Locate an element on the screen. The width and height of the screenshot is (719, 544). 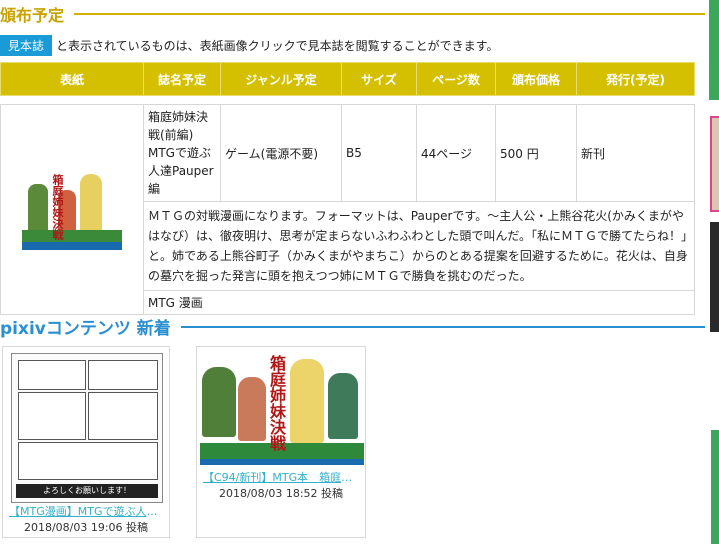
section-title: pixivコンテンツ 新着 is located at coordinates (85, 329).